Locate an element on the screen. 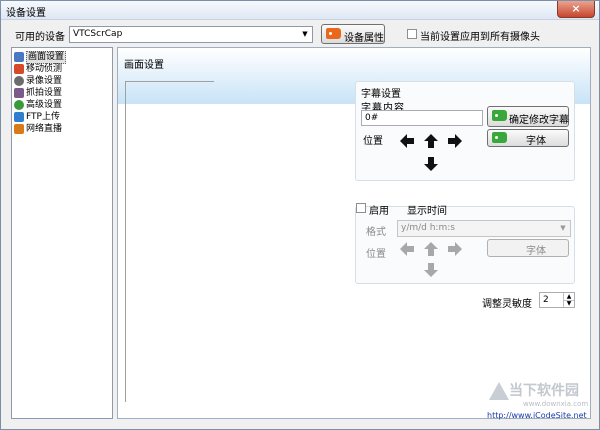  page-title: 画面设置 is located at coordinates (144, 65).